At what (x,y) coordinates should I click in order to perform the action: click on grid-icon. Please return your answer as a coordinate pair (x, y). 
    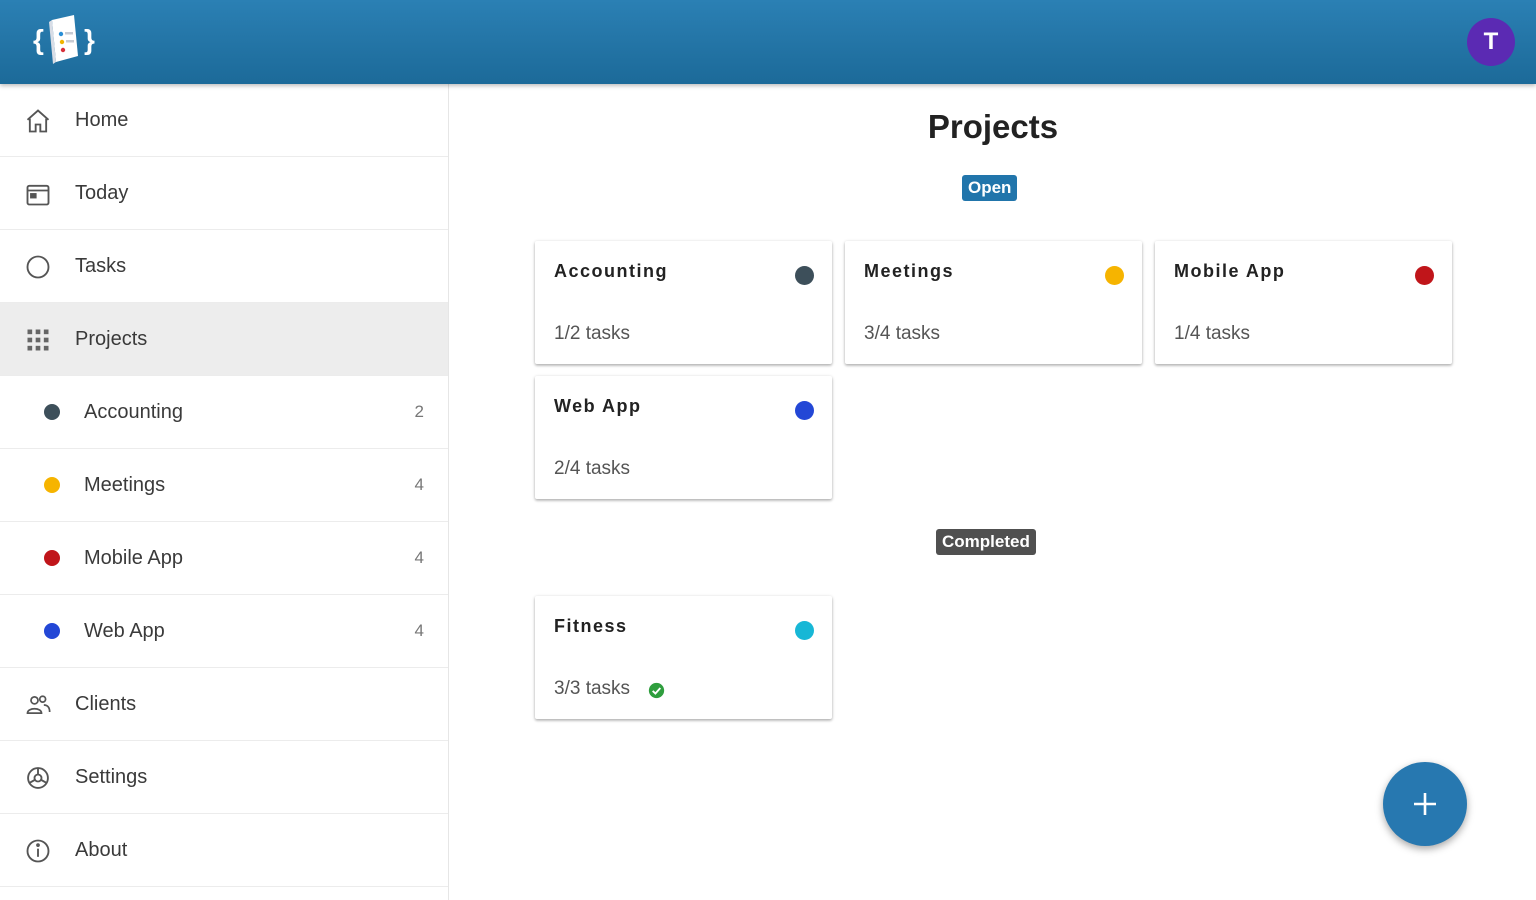
    Looking at the image, I should click on (38, 340).